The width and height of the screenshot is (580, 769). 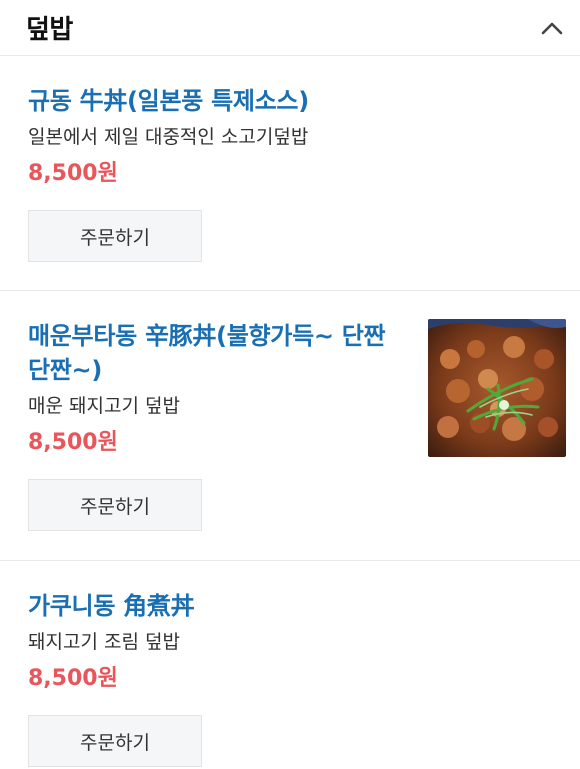 What do you see at coordinates (49, 30) in the screenshot?
I see `category-title: 덮밥` at bounding box center [49, 30].